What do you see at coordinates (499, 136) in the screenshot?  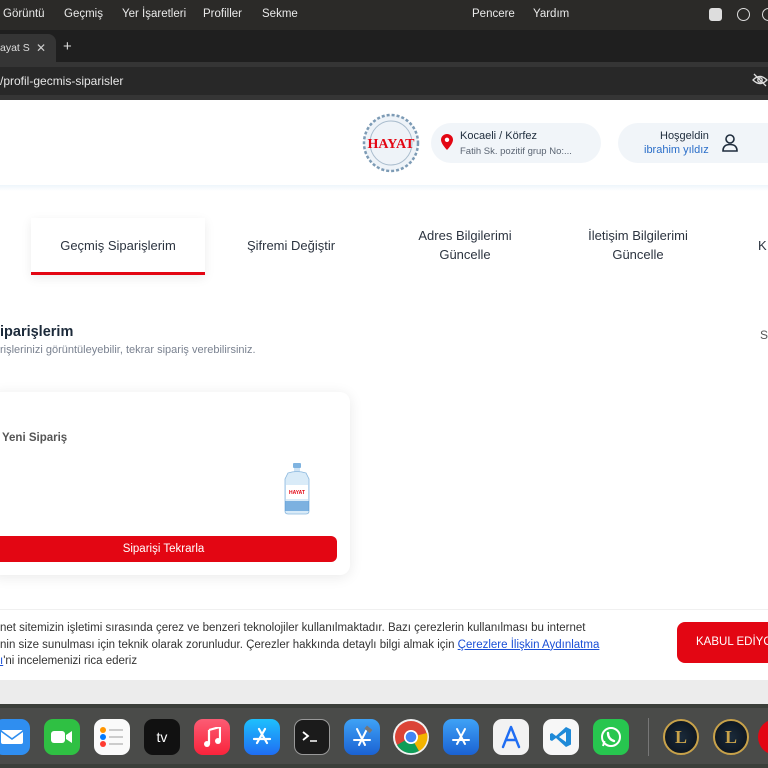 I see `location-city: Kocaeli / Körfez` at bounding box center [499, 136].